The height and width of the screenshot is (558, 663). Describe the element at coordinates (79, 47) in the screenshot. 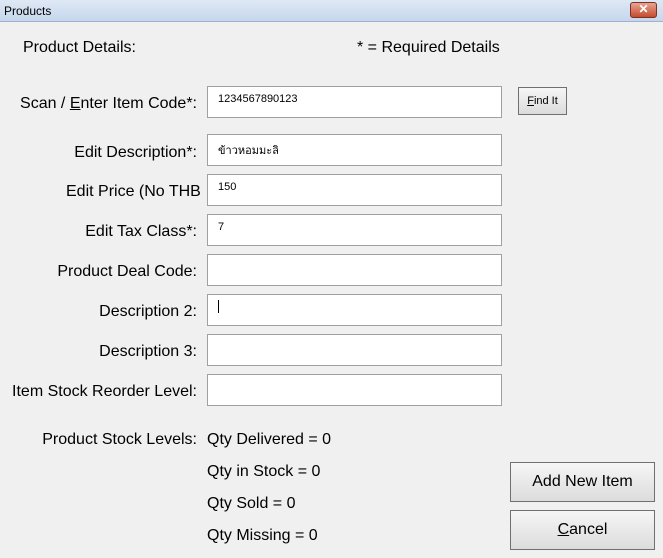

I see `product-details-heading: Product Details:` at that location.